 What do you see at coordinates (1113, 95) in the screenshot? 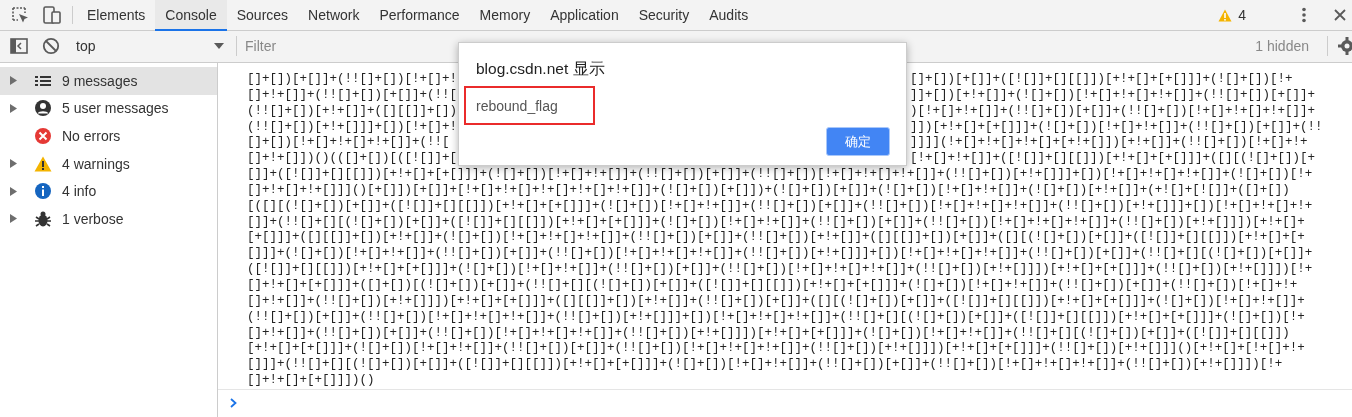
I see `code-line: ]]+[])[+!+[]]+(![]+[])[!+[]+!+[]+!+[]]+(!![]+[])[+[]]+` at bounding box center [1113, 95].